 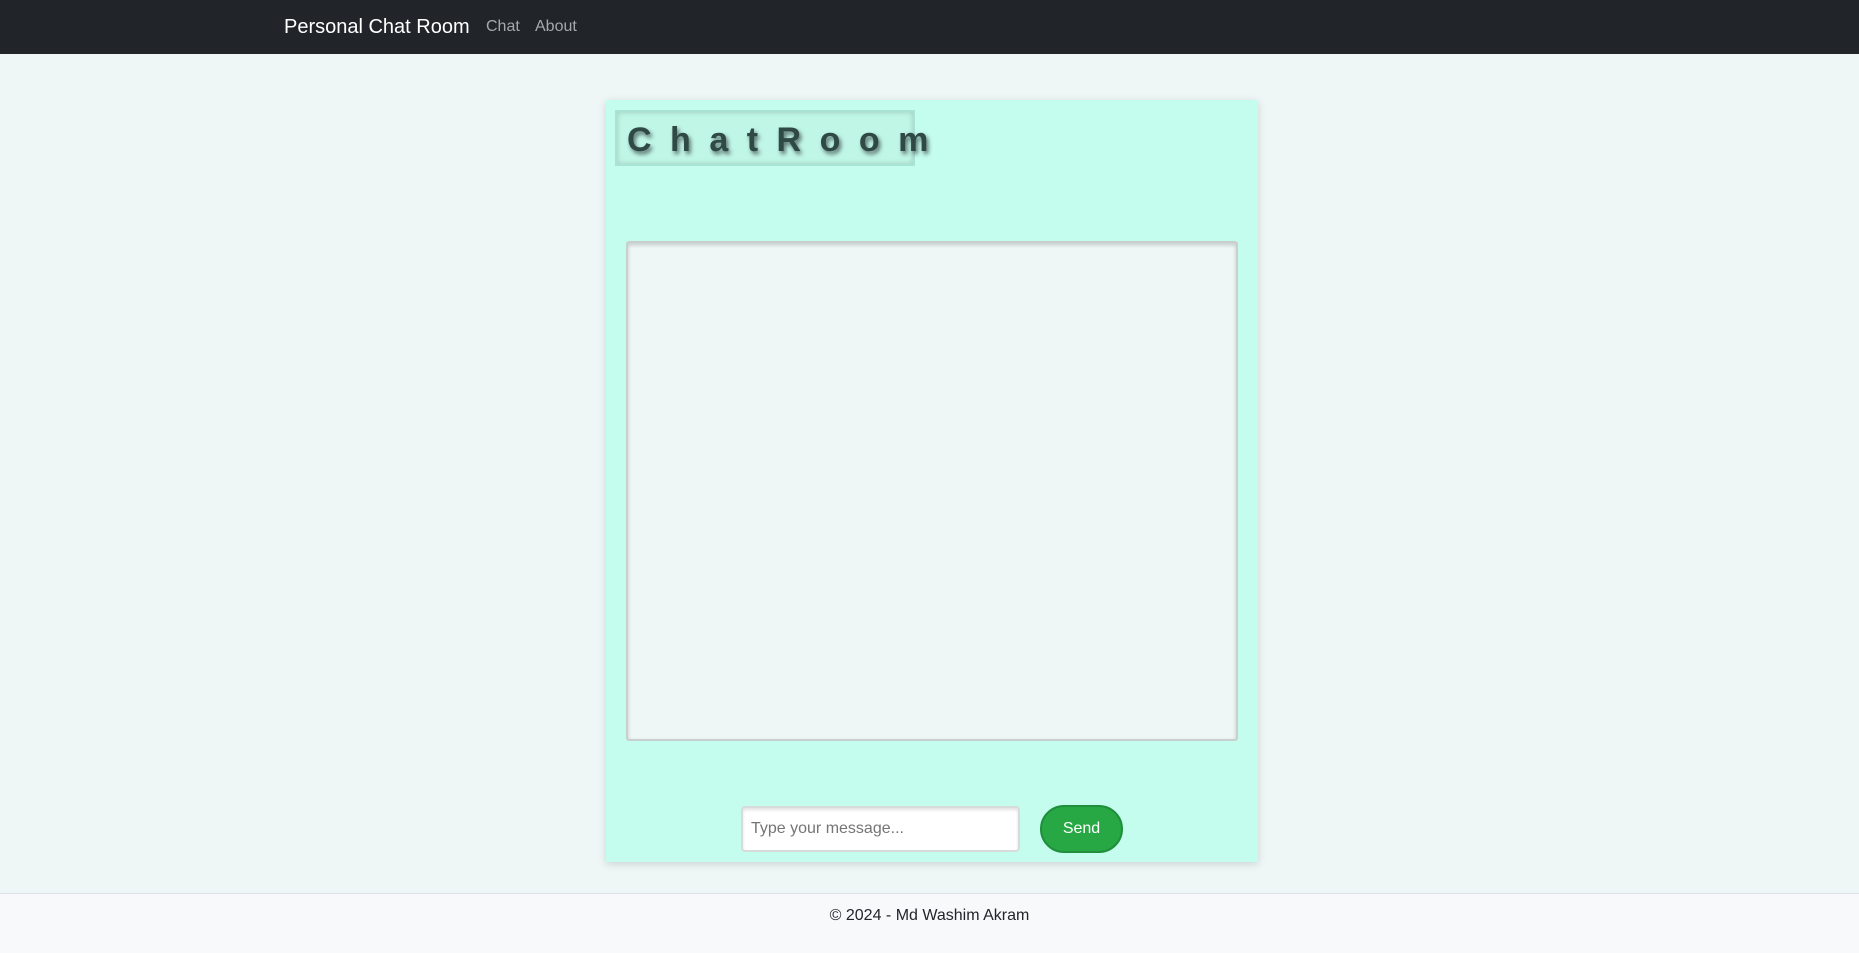 I want to click on message-input, so click(x=880, y=829).